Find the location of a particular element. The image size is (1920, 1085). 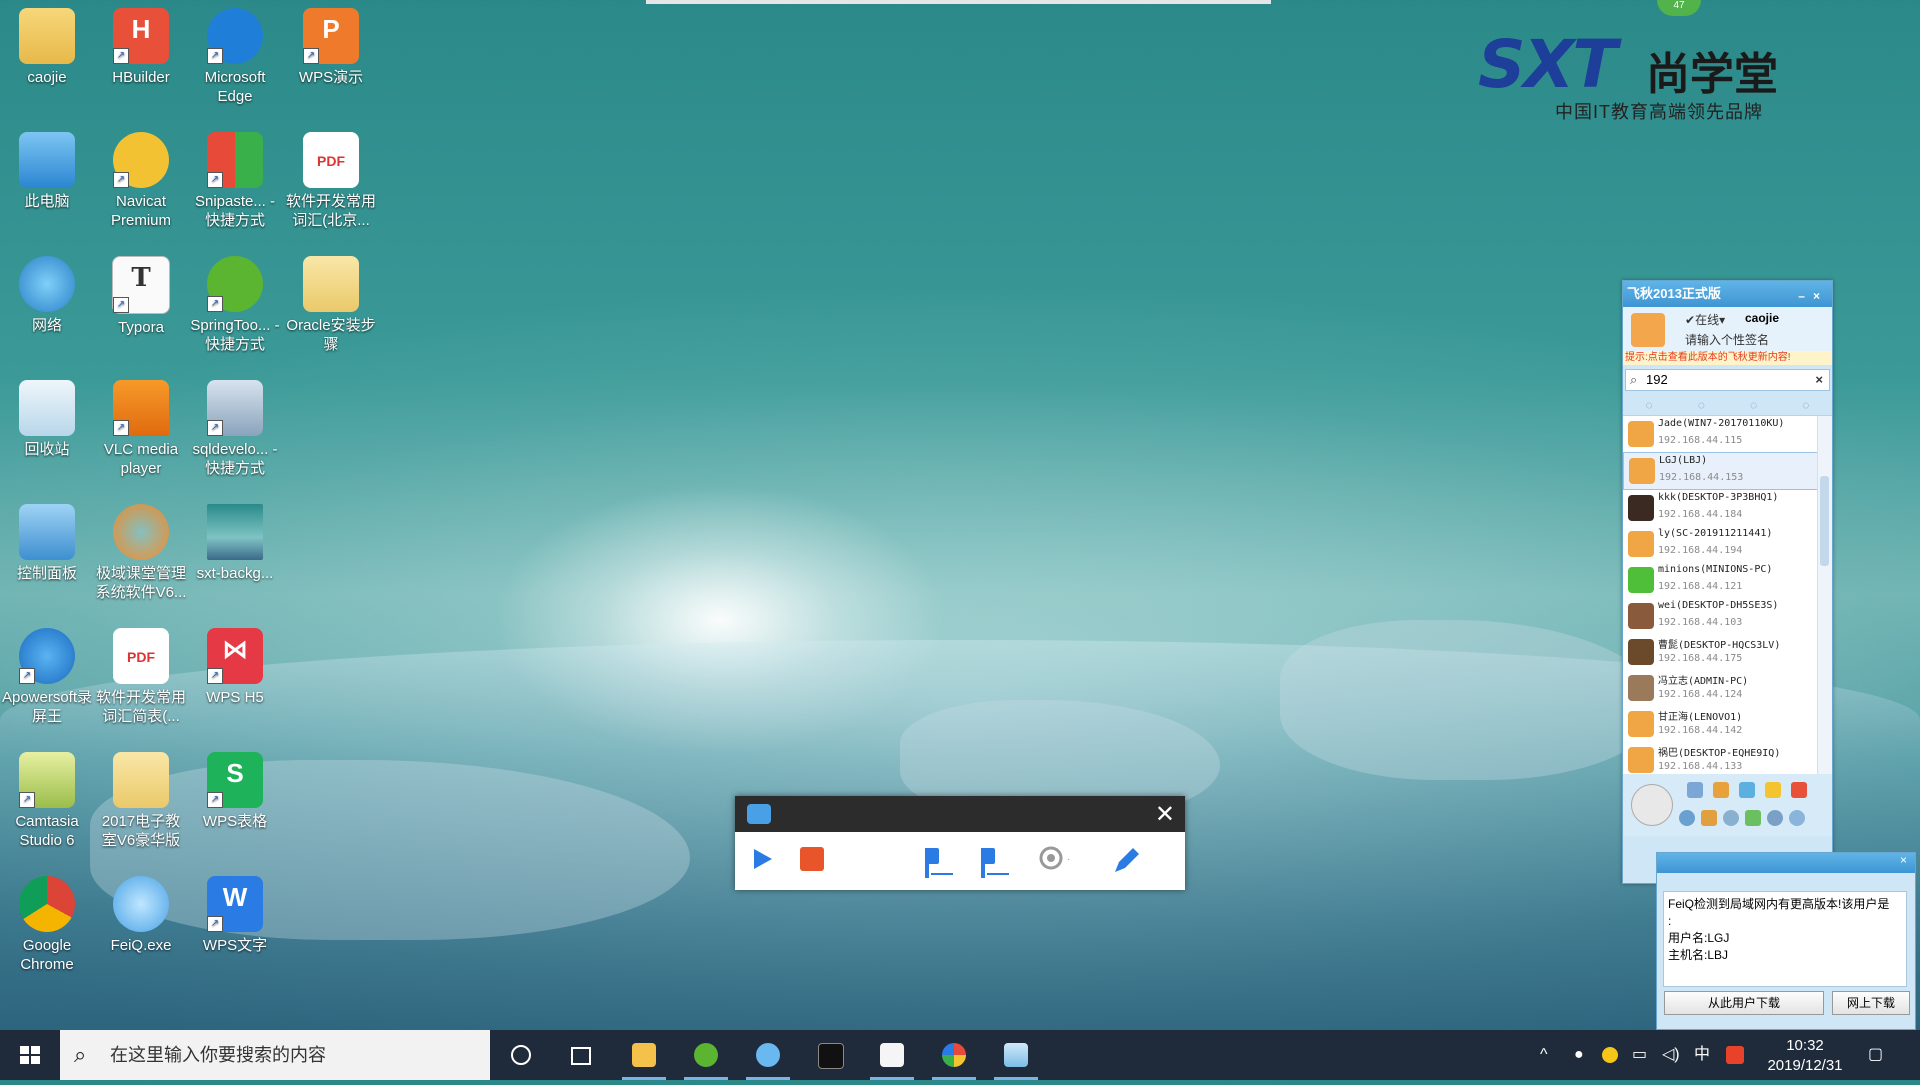

desktop-icon-recycle-bin: 回收站 is located at coordinates (47, 416).